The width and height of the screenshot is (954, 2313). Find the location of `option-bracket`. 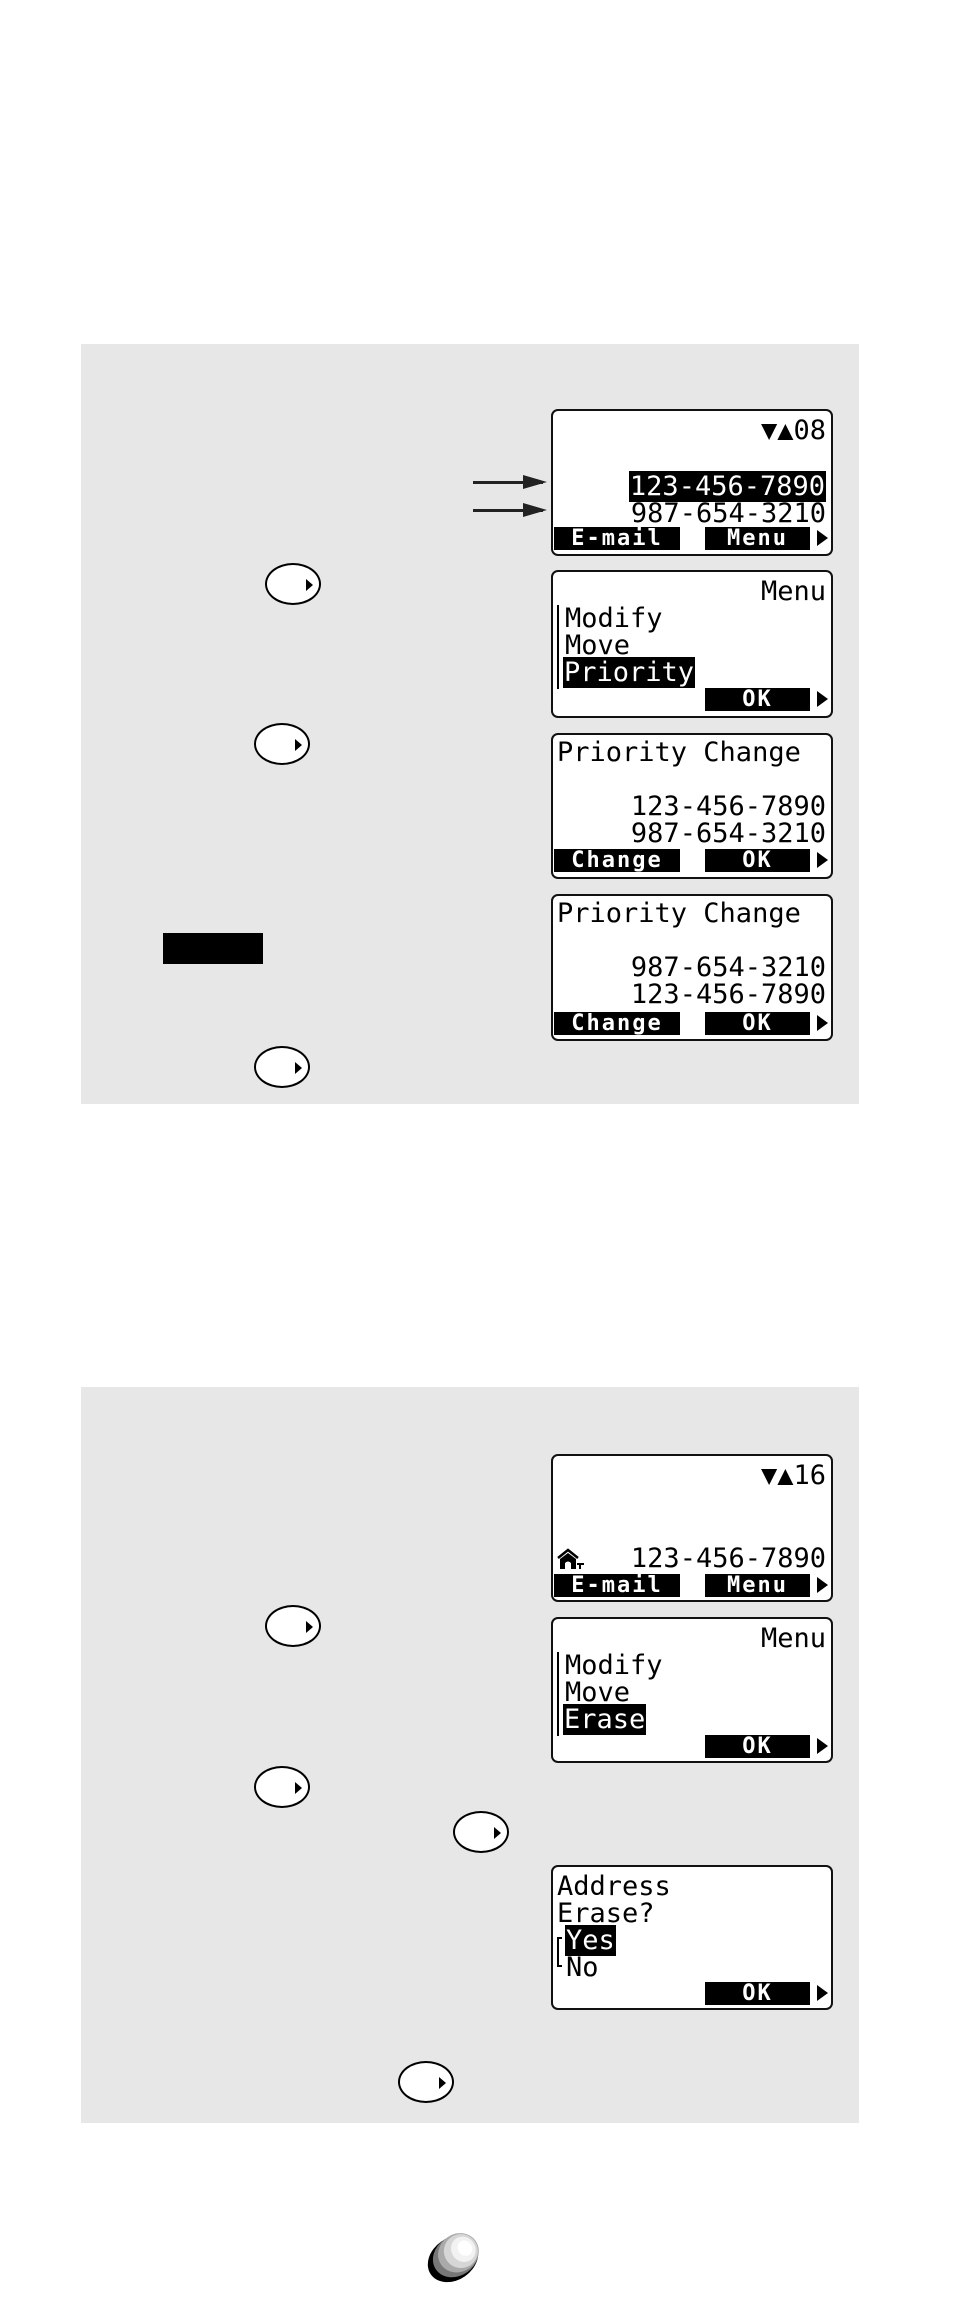

option-bracket is located at coordinates (558, 1952).